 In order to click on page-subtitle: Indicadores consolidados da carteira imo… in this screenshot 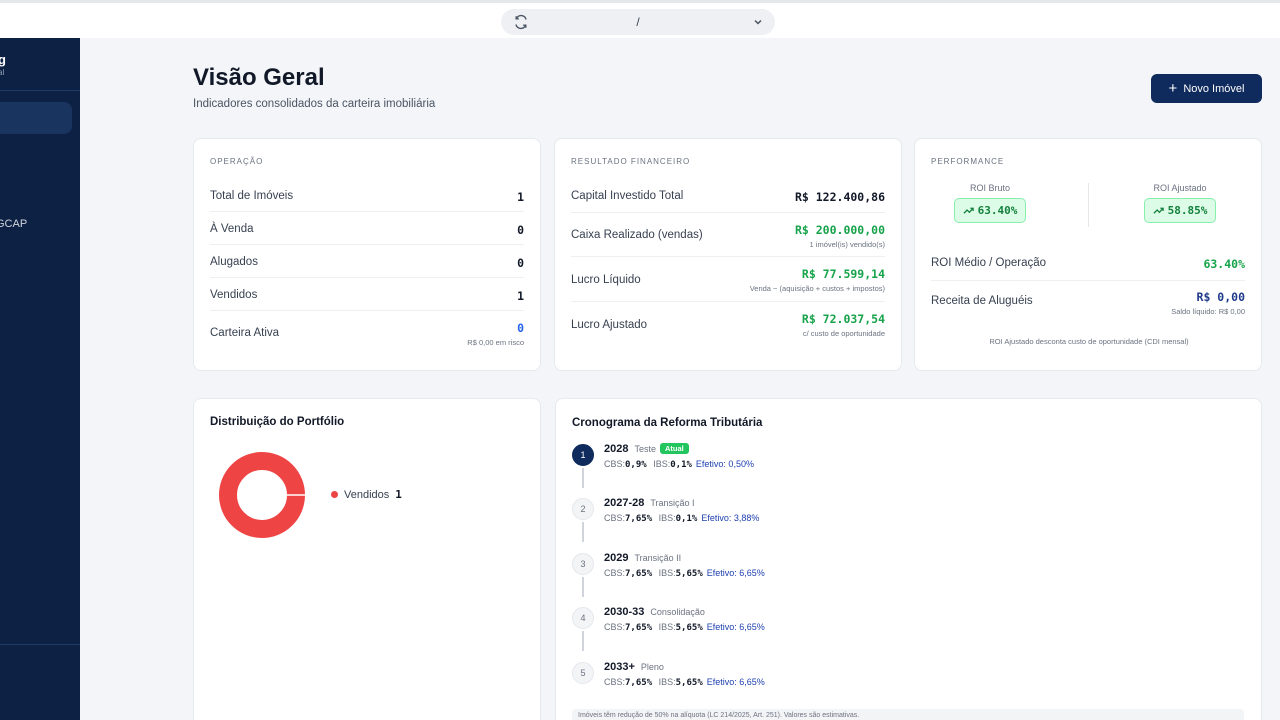, I will do `click(314, 104)`.